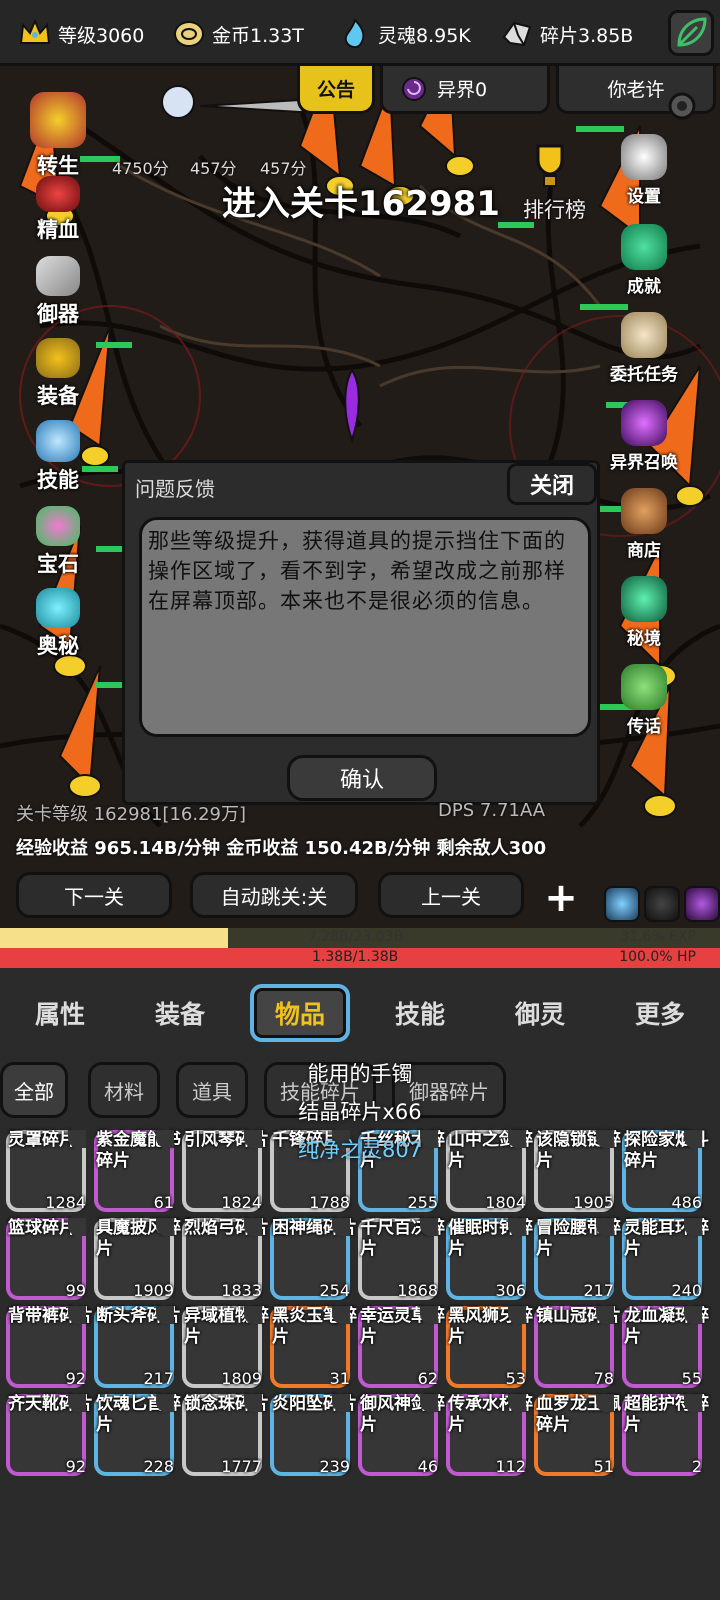 This screenshot has height=1600, width=720. I want to click on sword-icon, so click(58, 276).